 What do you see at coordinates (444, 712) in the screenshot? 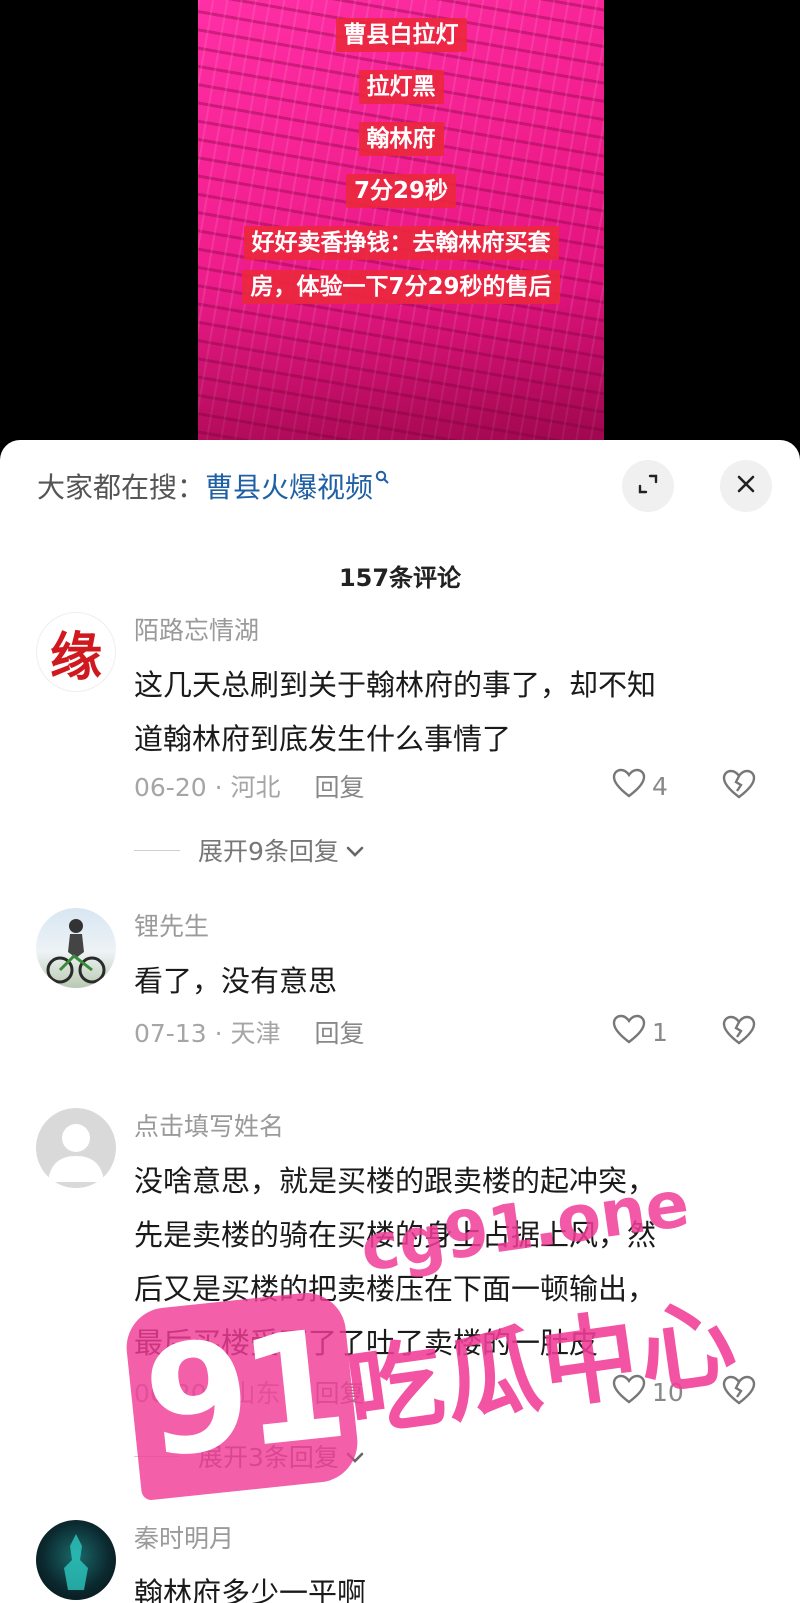
I see `comment-text: 这几天总刷到关于翰林府的事了，却不知 道翰林府到底发生什么事情了` at bounding box center [444, 712].